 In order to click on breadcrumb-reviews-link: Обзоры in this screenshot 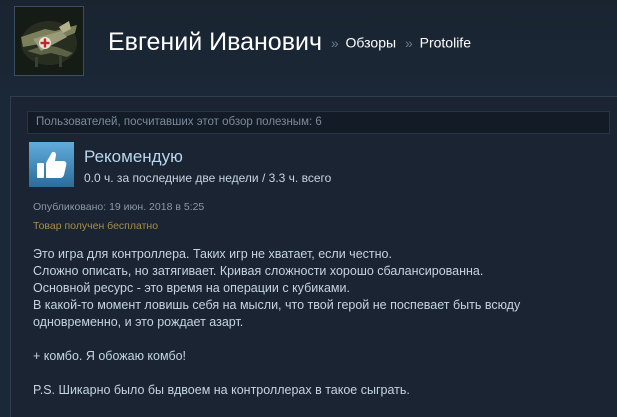, I will do `click(371, 43)`.